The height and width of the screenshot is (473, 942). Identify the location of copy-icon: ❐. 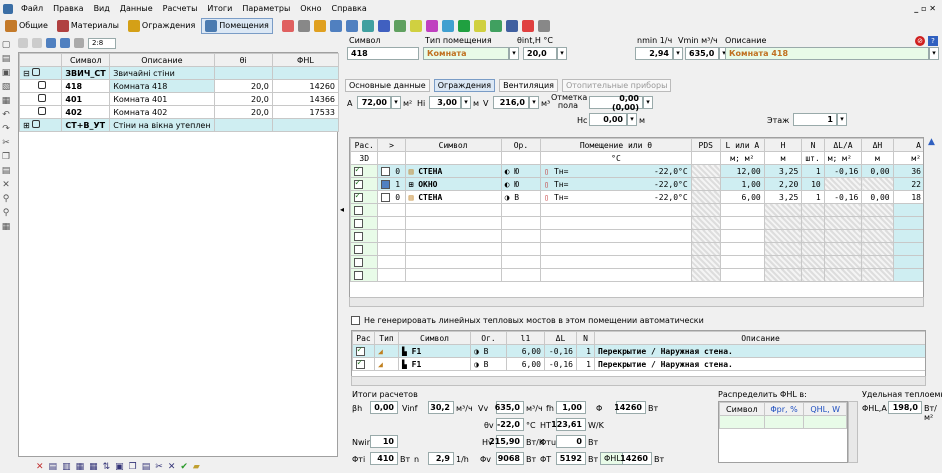
(6, 157).